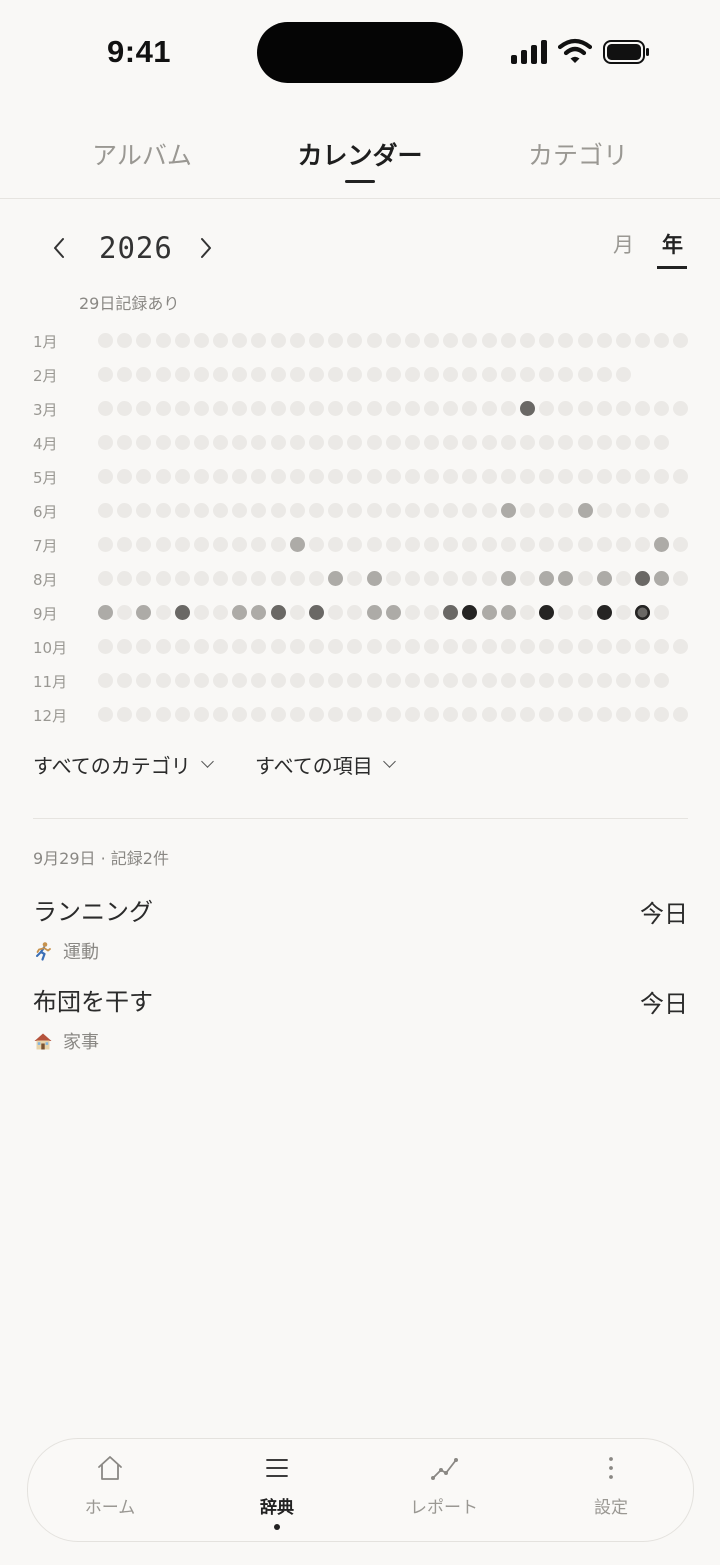 This screenshot has width=720, height=1565. I want to click on view-mode-year: 年, so click(672, 244).